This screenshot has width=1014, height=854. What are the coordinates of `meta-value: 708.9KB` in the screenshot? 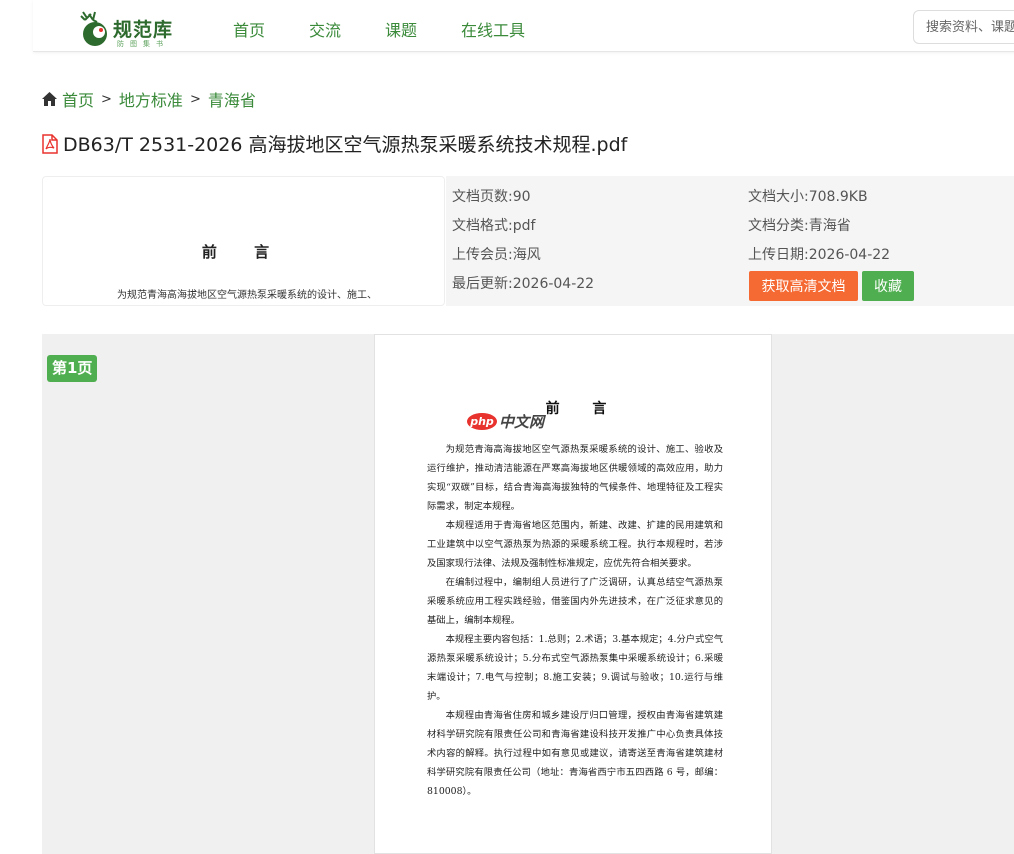 It's located at (838, 197).